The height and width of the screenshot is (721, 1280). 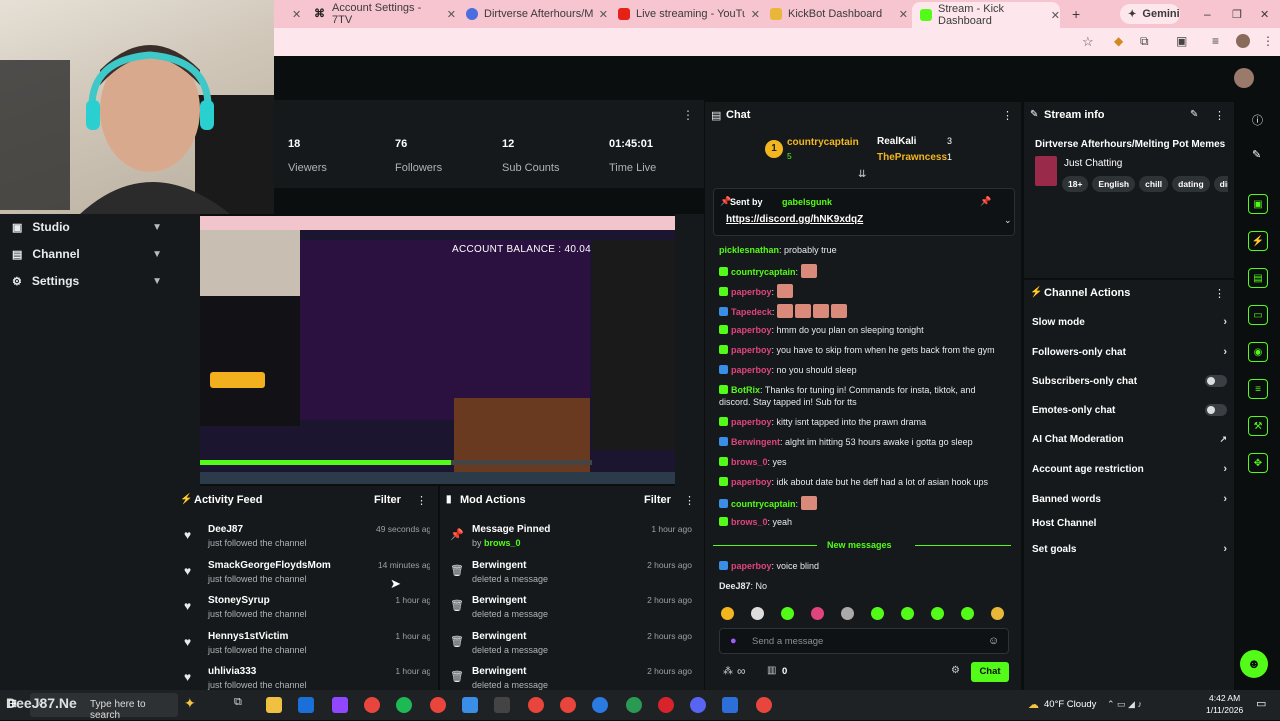 What do you see at coordinates (1258, 204) in the screenshot?
I see `layout-icon: ▣` at bounding box center [1258, 204].